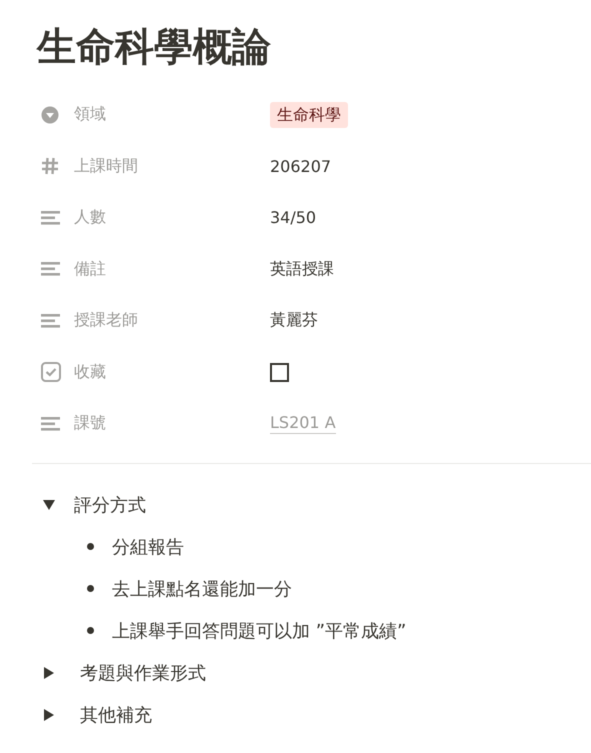 This screenshot has height=753, width=591. I want to click on checkbox, so click(279, 372).